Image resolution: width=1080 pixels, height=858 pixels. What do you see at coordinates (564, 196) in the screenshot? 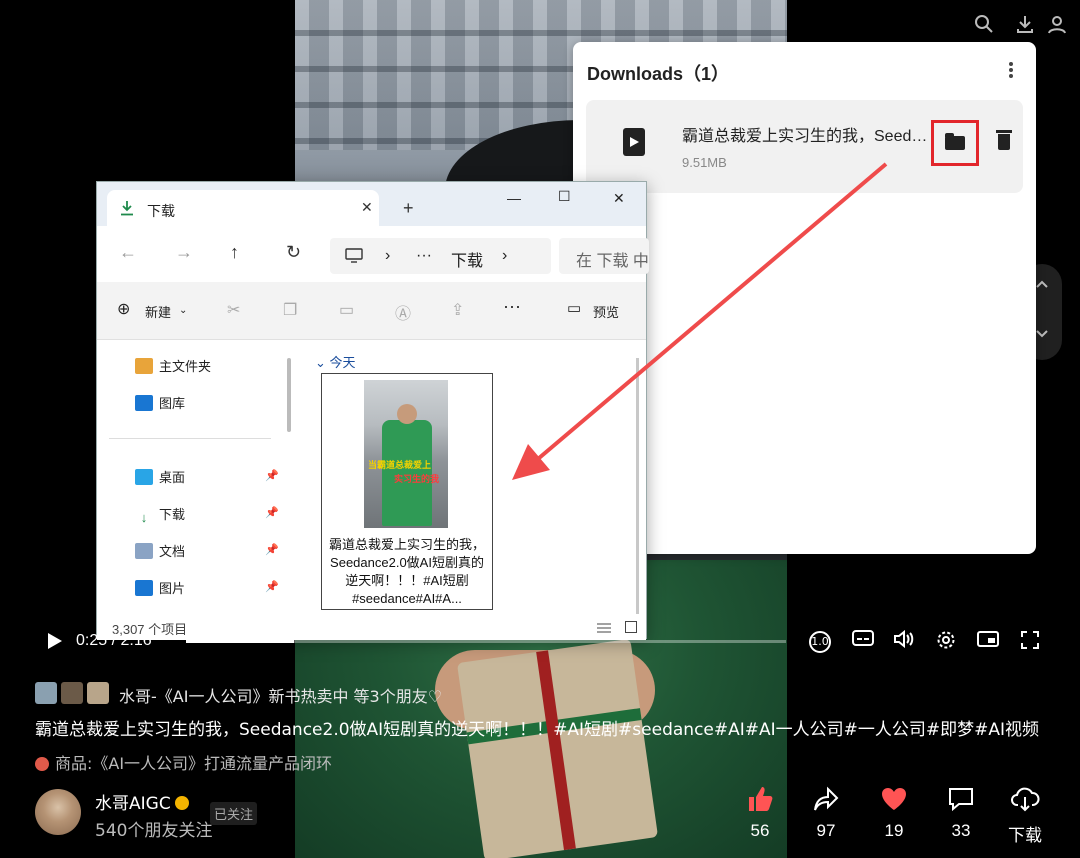
I see `maximize-icon: ☐` at bounding box center [564, 196].